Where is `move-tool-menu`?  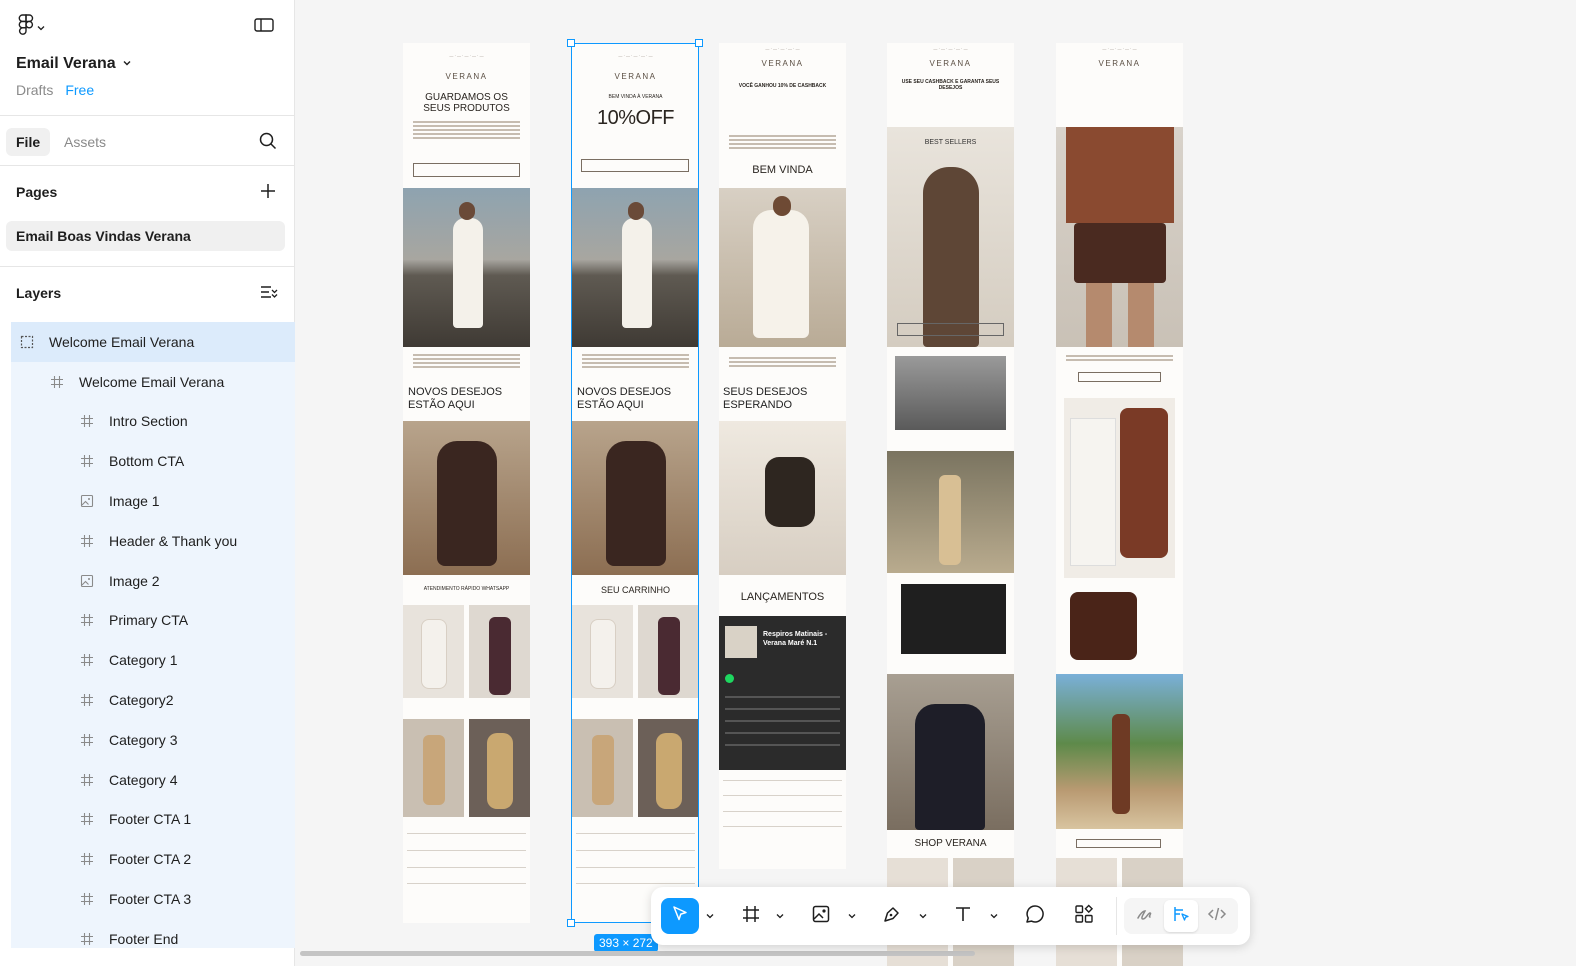 move-tool-menu is located at coordinates (710, 916).